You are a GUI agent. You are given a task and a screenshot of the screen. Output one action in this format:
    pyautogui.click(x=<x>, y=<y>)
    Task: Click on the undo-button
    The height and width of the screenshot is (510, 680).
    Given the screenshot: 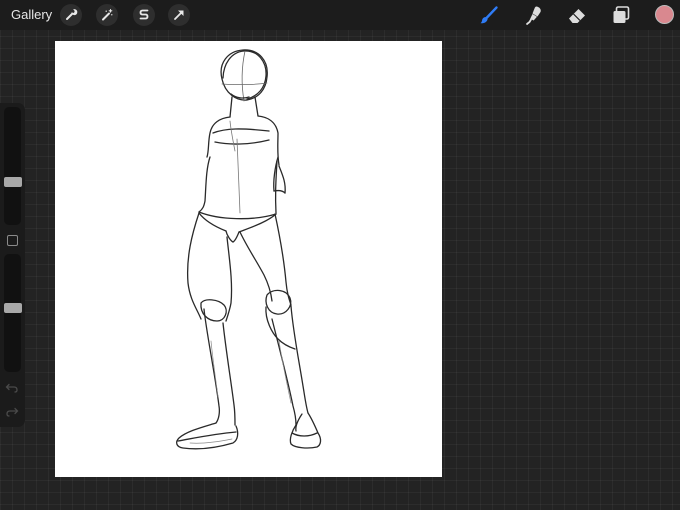 What is the action you would take?
    pyautogui.click(x=12, y=388)
    